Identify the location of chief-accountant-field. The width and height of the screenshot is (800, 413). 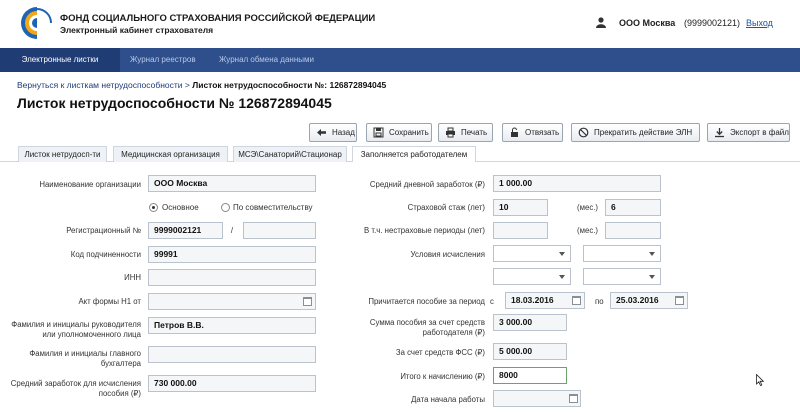
(232, 354).